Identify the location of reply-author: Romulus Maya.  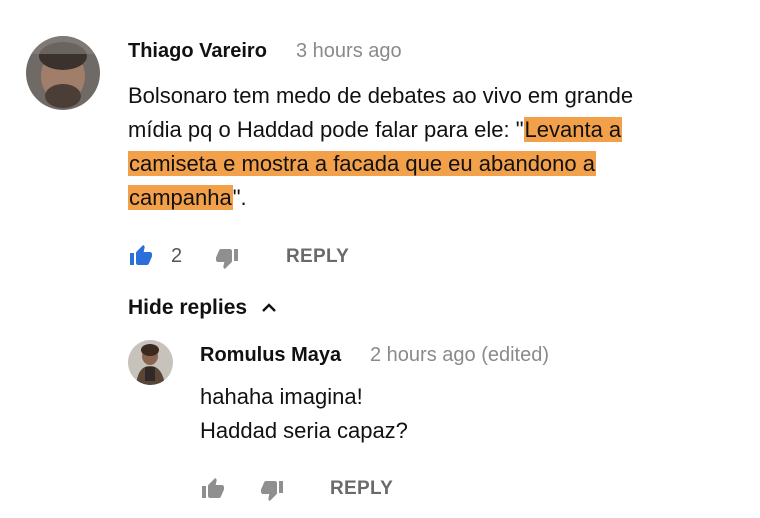
(270, 355).